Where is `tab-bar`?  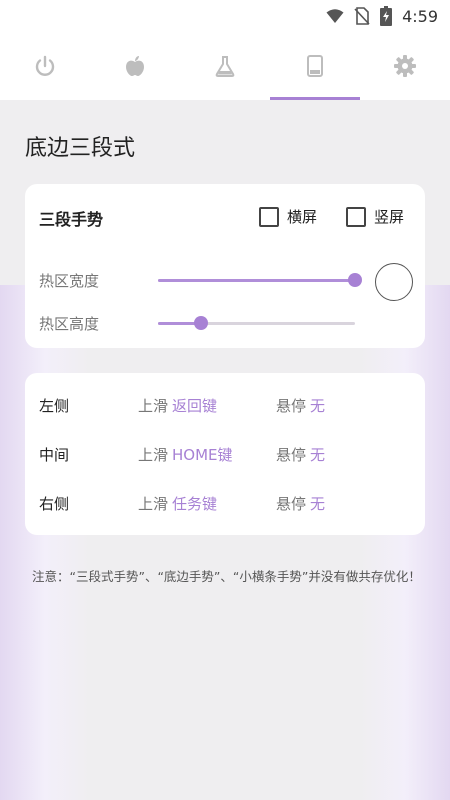 tab-bar is located at coordinates (225, 66).